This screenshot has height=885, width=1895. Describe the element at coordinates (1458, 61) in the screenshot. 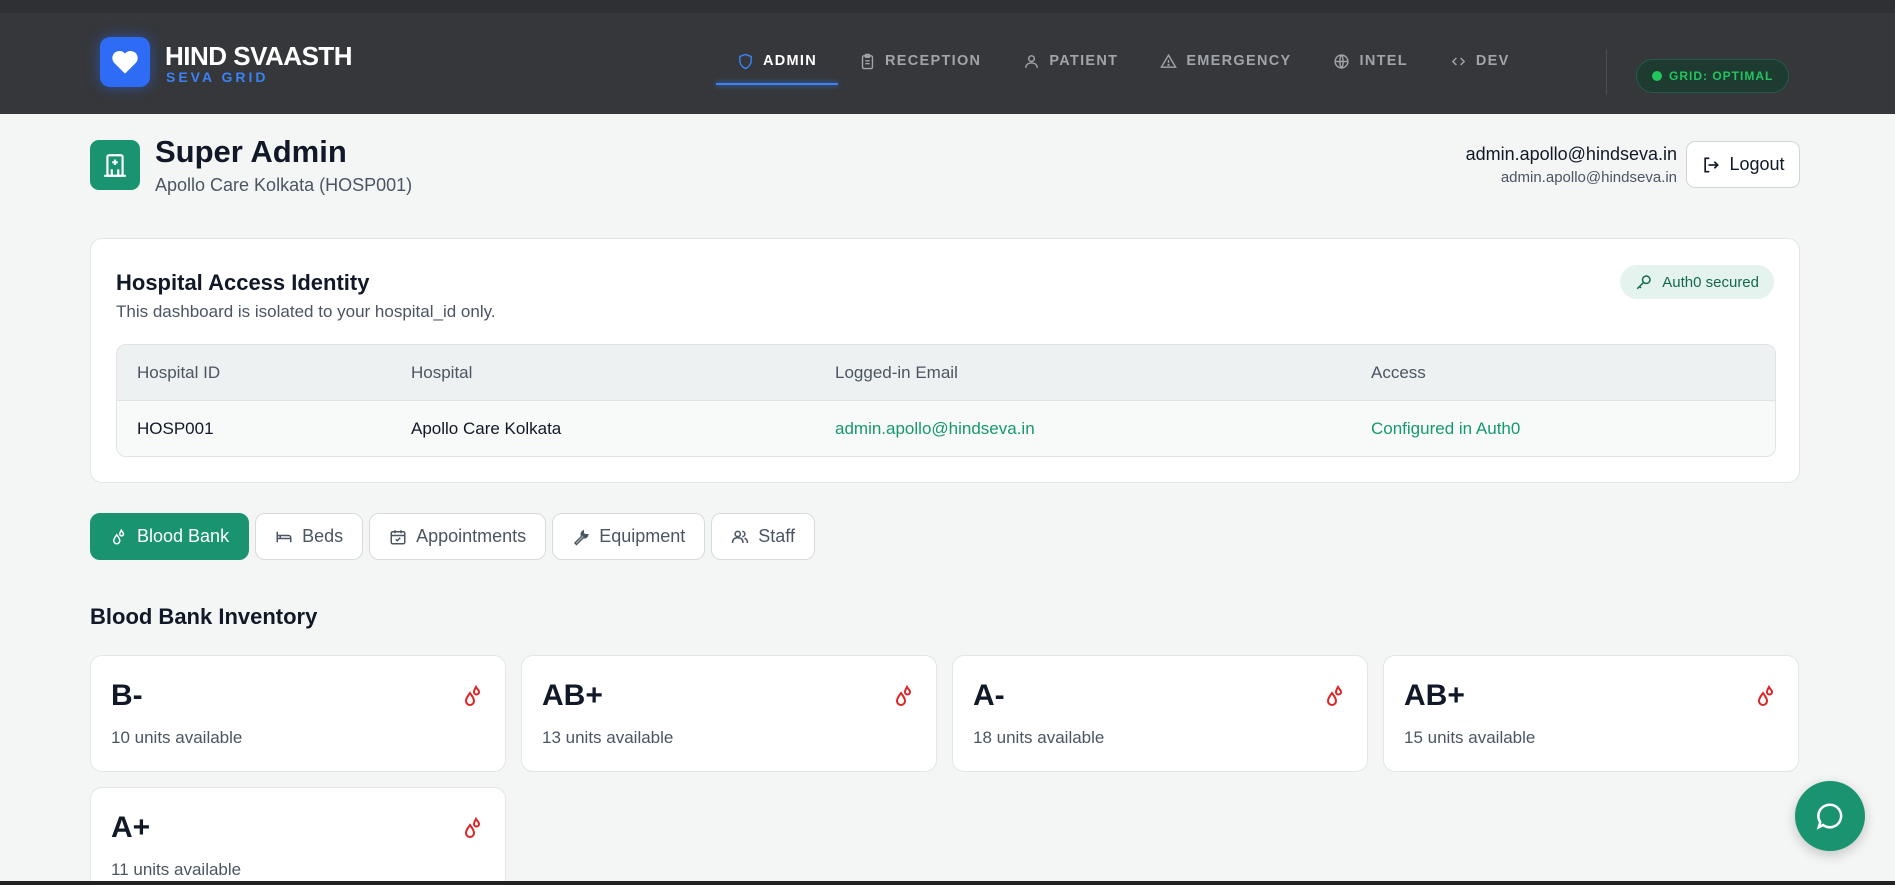

I see `code-icon` at that location.